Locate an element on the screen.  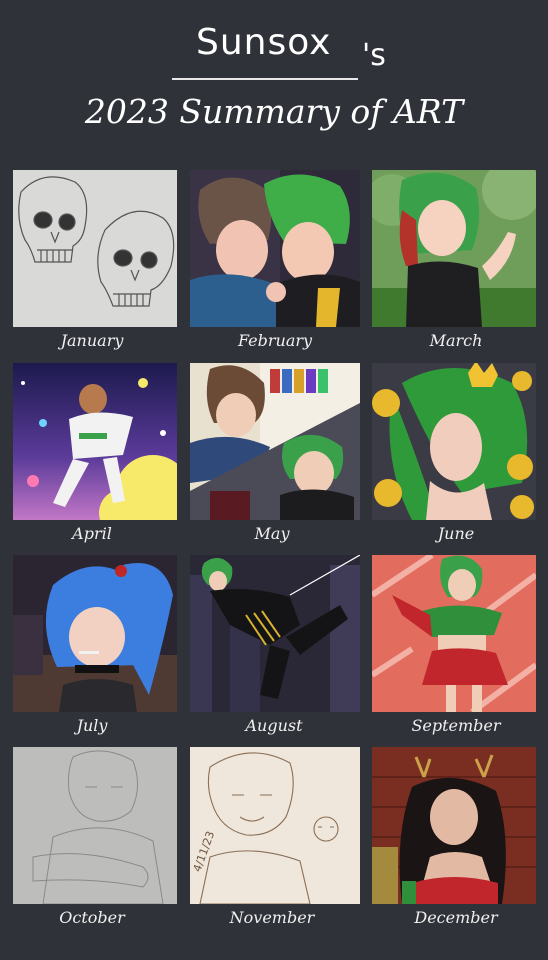
month-label-april: April is located at coordinates (92, 533).